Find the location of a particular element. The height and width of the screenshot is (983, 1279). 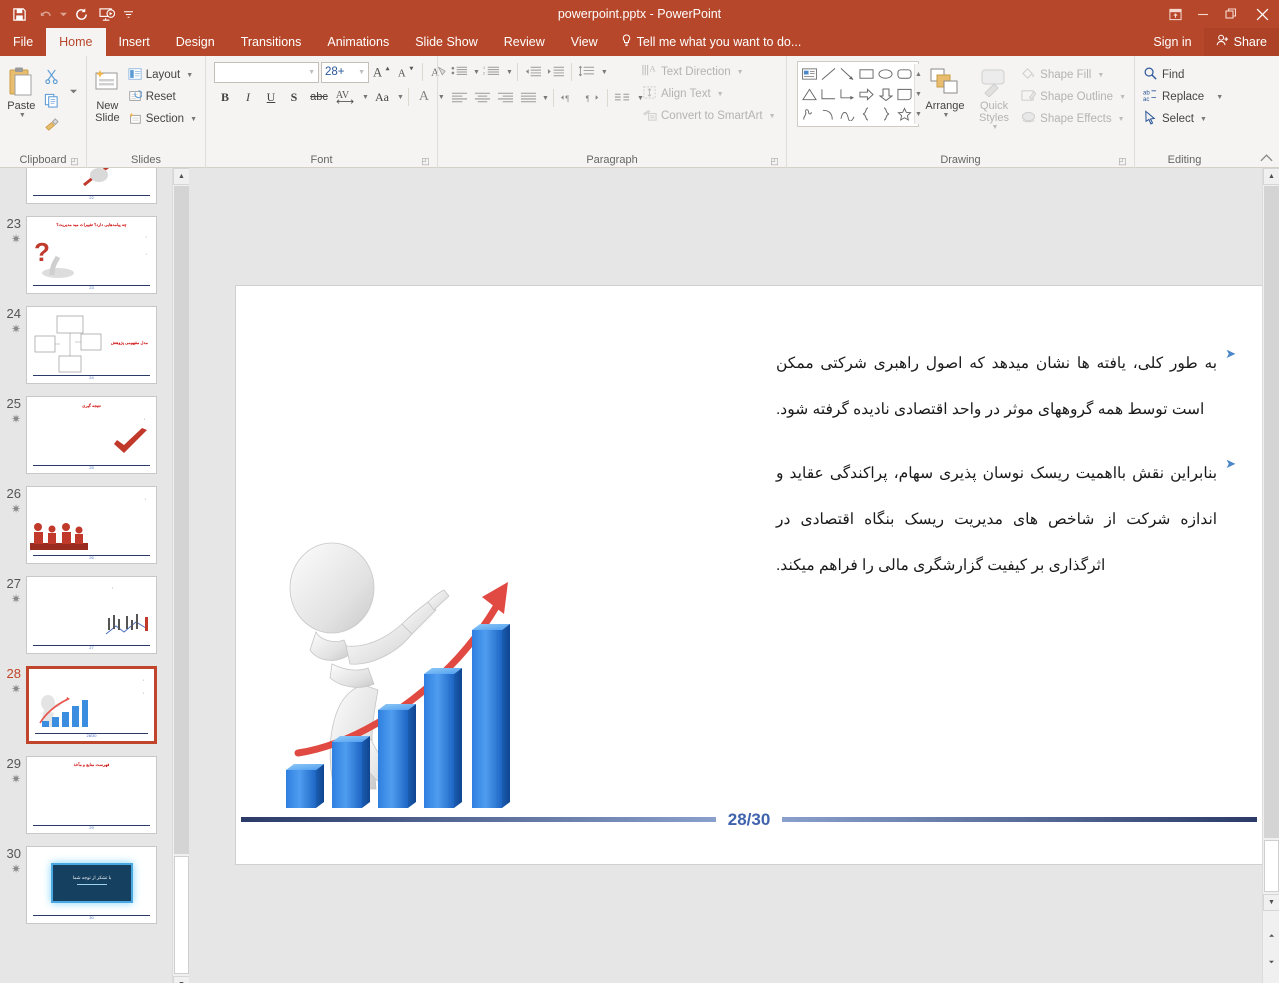

bullets-button is located at coordinates (459, 72).